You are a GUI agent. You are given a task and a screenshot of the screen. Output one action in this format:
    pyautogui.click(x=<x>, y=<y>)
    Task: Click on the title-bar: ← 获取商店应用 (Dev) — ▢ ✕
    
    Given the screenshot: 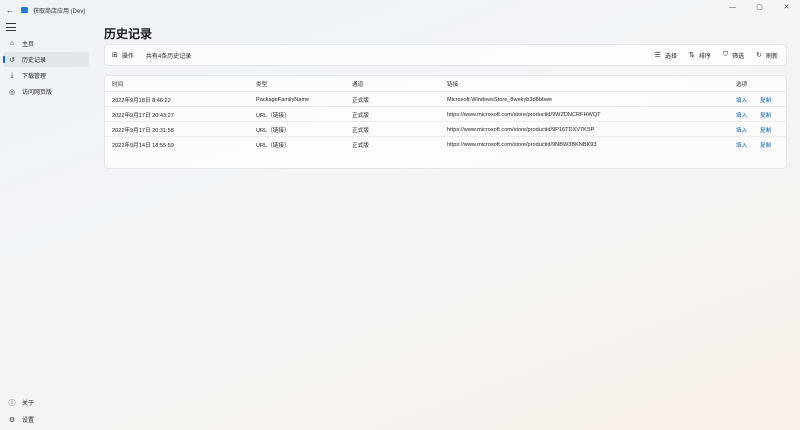 What is the action you would take?
    pyautogui.click(x=400, y=10)
    